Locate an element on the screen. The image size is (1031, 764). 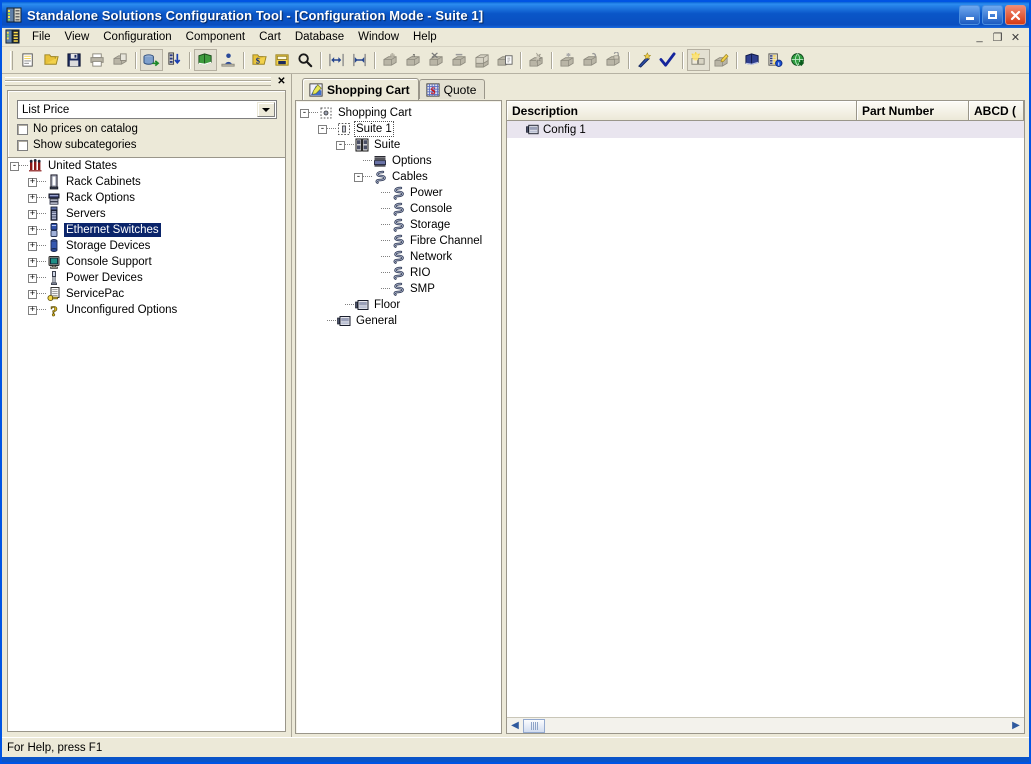
catalog-tree-item-storage-devices: + Storage Devices is located at coordinates (146, 246).